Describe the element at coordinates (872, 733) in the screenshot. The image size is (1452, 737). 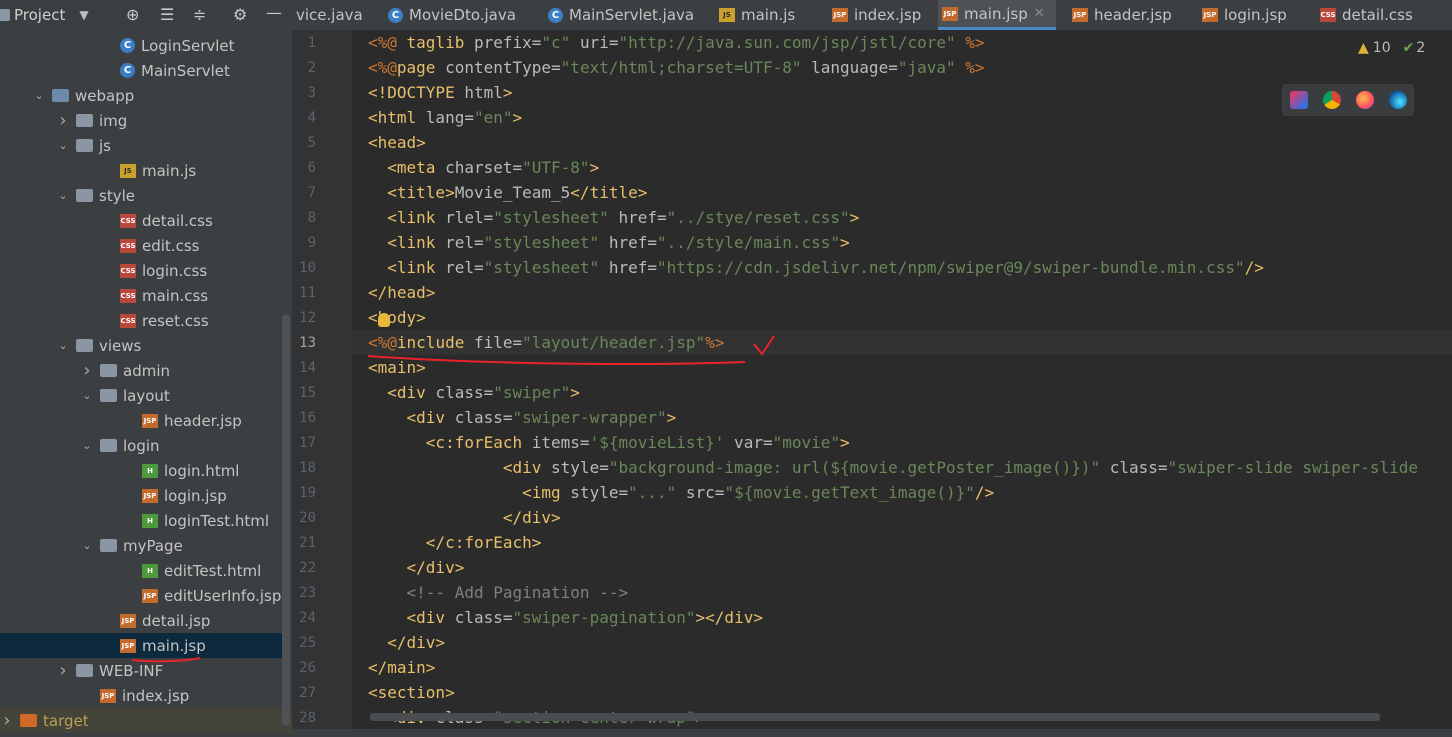
I see `status-strip` at that location.